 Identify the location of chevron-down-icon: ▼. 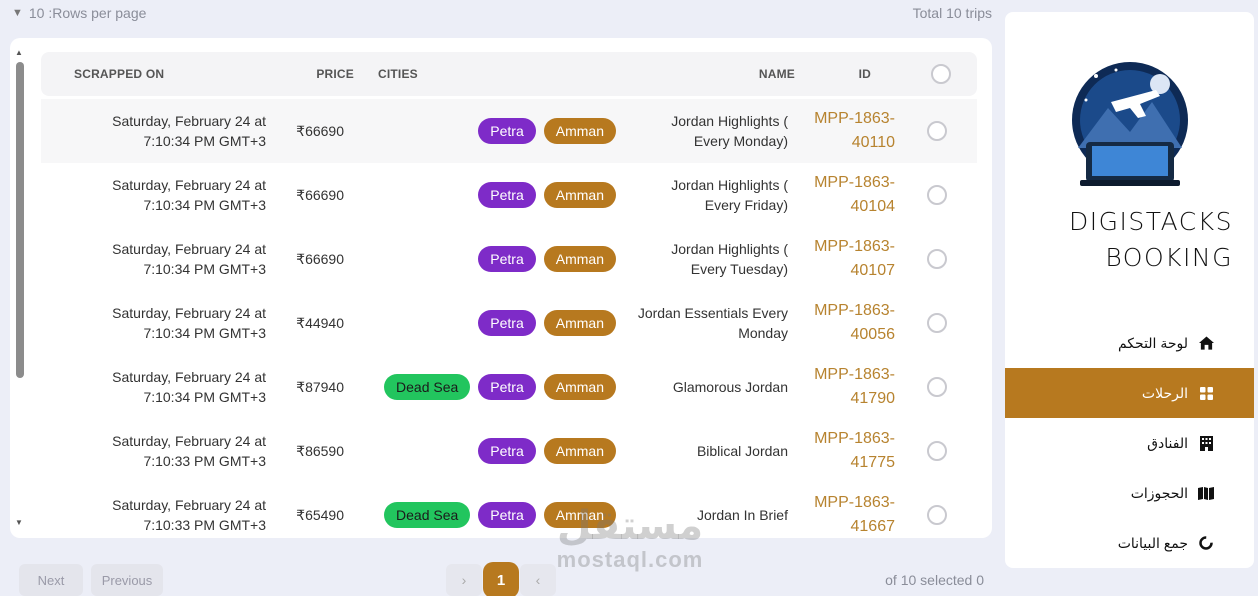
(17, 13).